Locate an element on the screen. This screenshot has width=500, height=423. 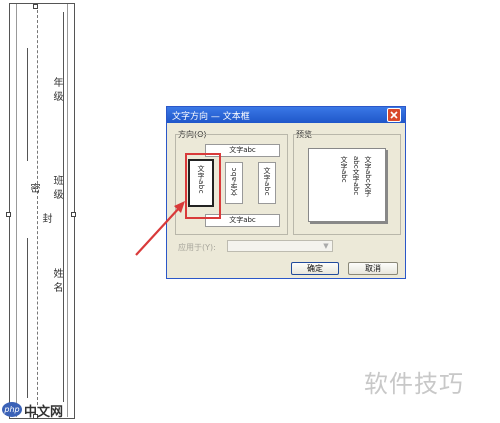
resize-handle-right is located at coordinates (73, 214).